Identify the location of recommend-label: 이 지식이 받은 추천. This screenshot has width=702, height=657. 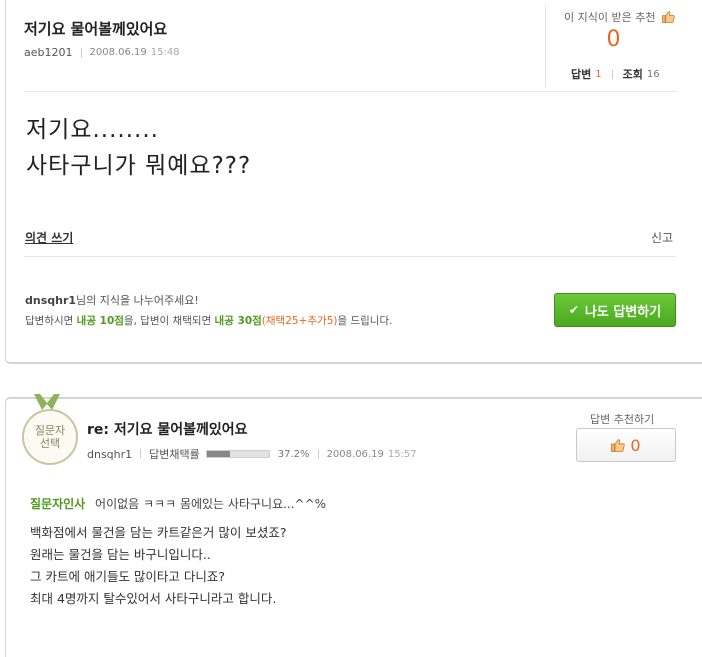
(610, 17).